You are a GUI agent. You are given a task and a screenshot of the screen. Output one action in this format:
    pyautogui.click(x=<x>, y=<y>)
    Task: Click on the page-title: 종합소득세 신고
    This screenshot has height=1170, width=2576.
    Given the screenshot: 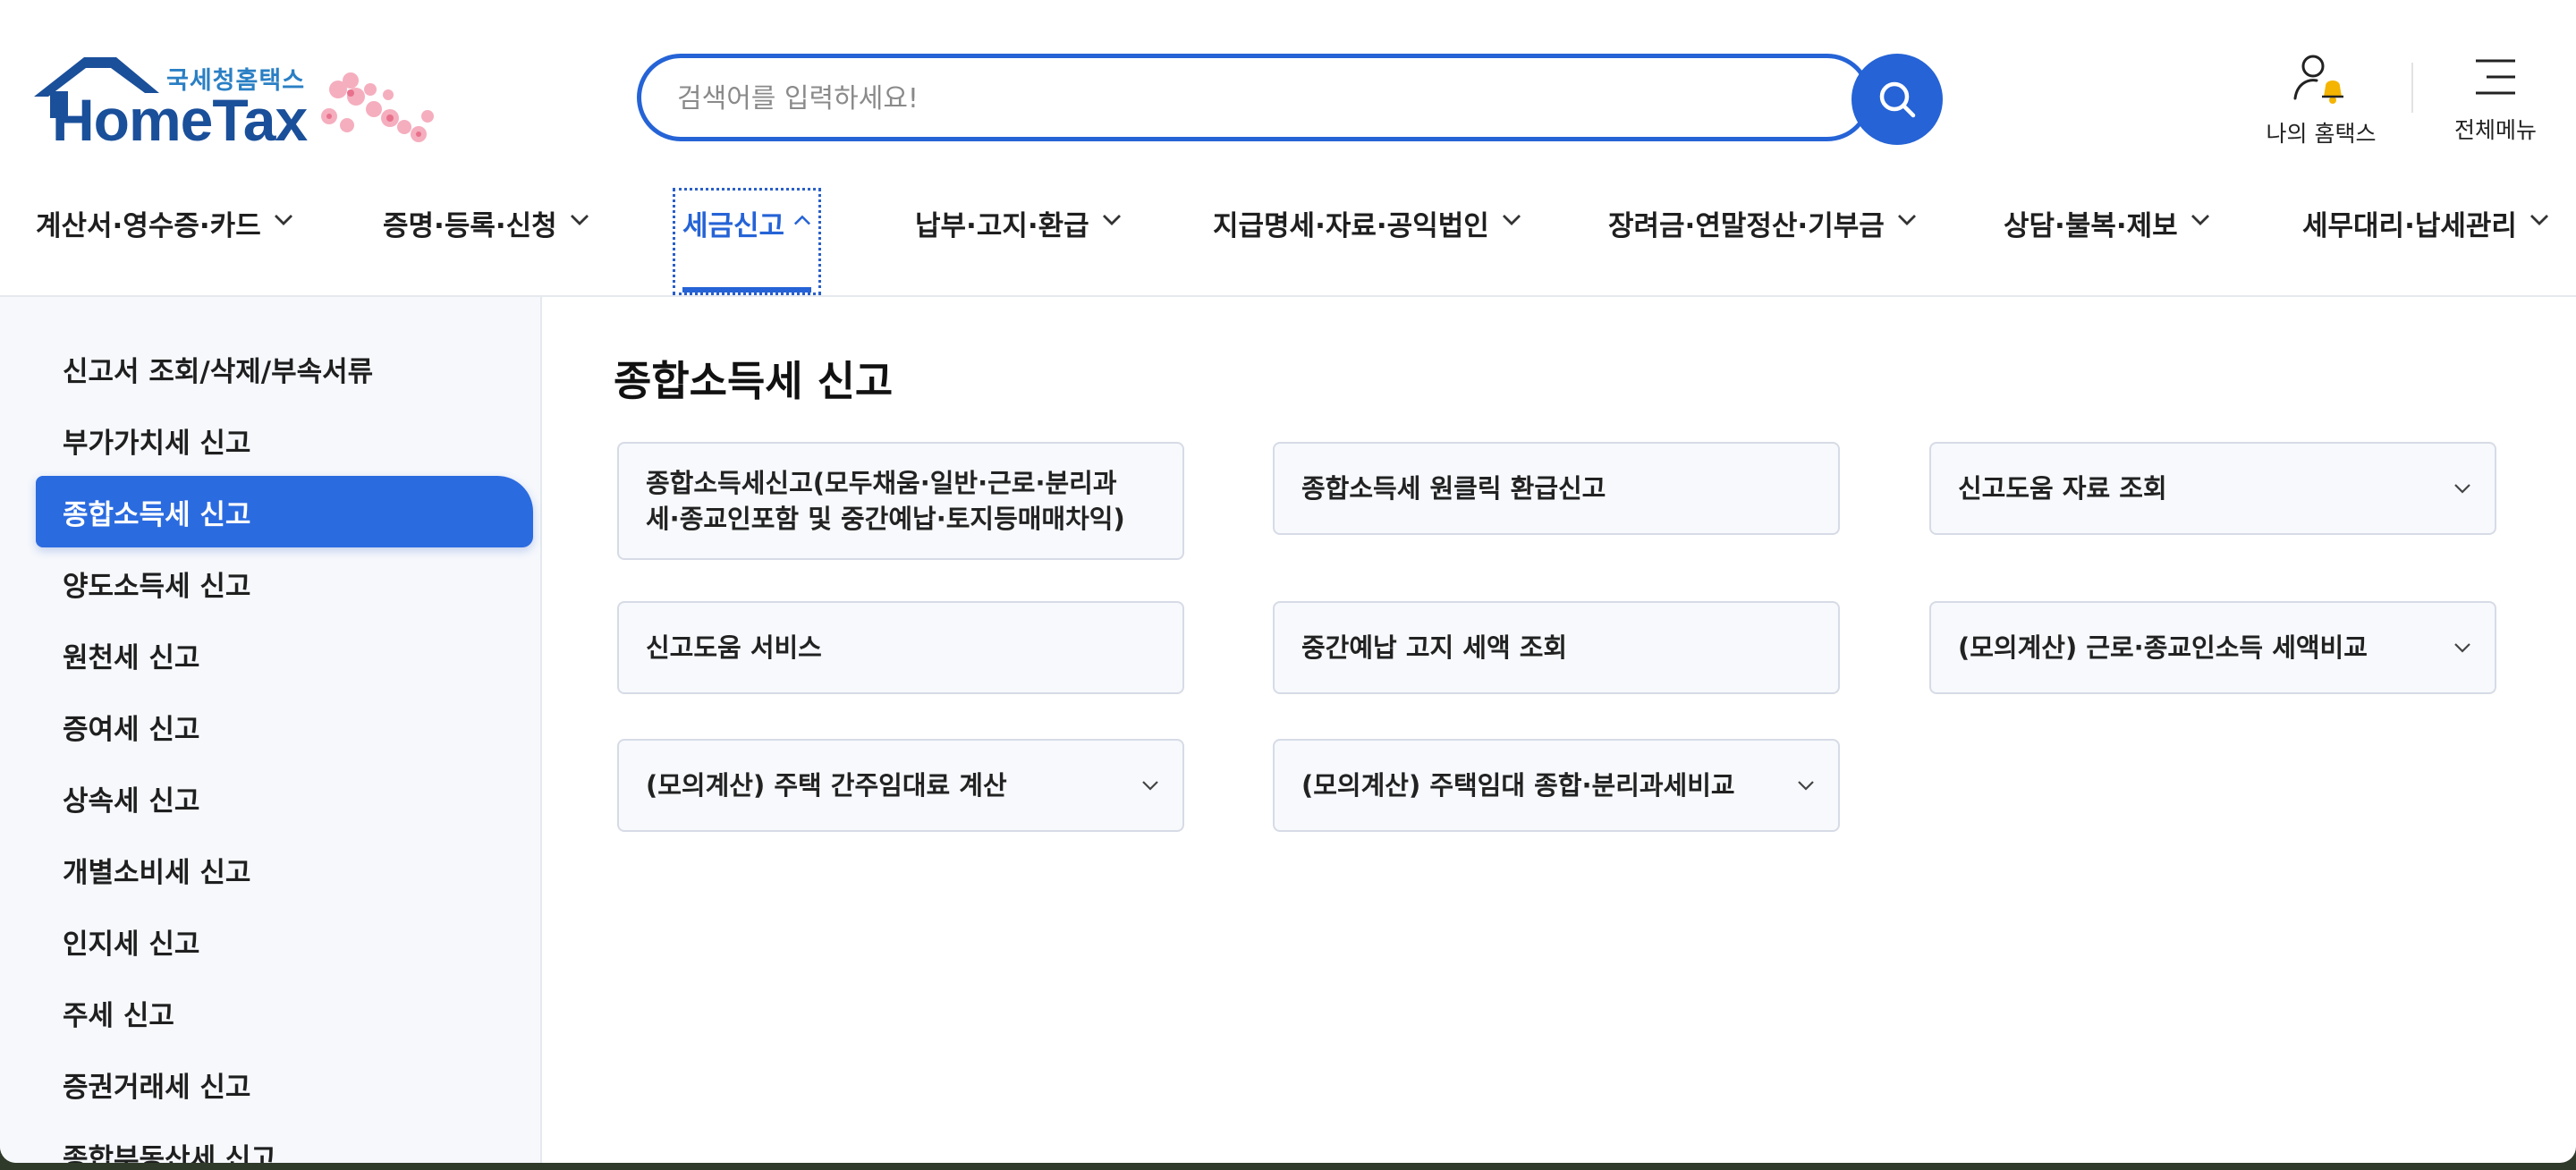 What is the action you would take?
    pyautogui.click(x=754, y=381)
    